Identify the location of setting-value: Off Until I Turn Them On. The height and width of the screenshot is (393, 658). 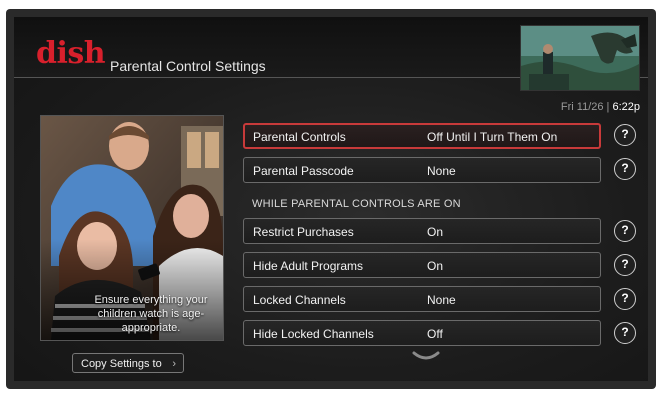
(492, 137).